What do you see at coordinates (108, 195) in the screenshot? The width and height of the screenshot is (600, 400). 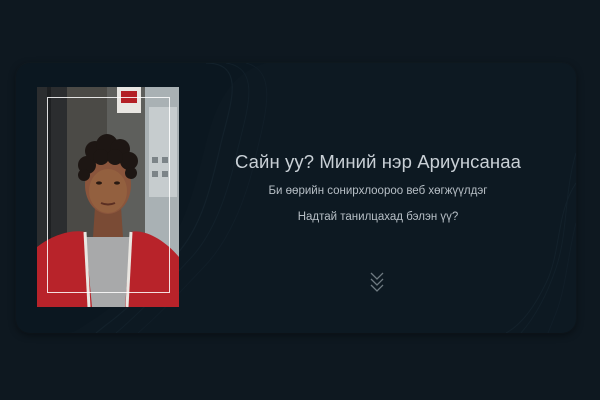 I see `photo-frame` at bounding box center [108, 195].